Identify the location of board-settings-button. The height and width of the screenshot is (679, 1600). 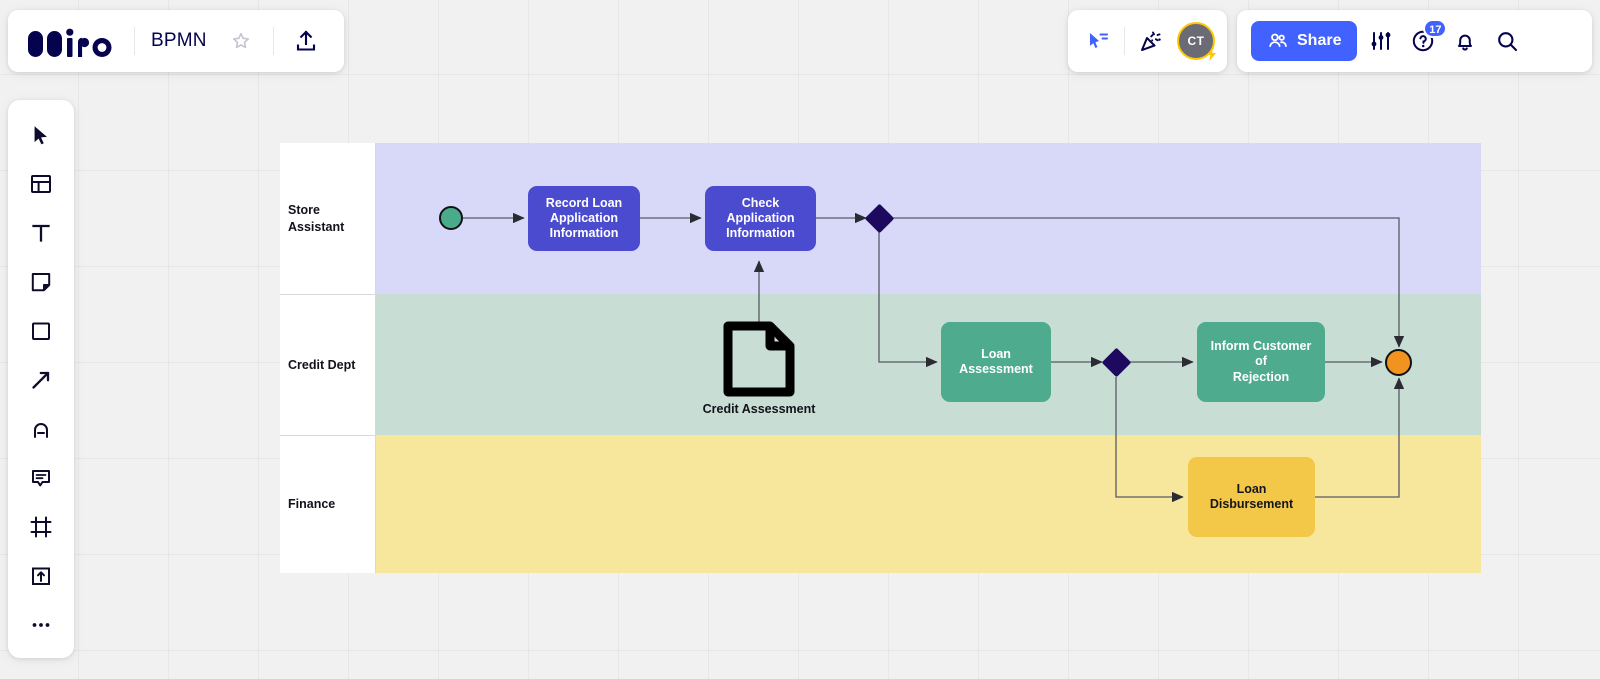
(1381, 41).